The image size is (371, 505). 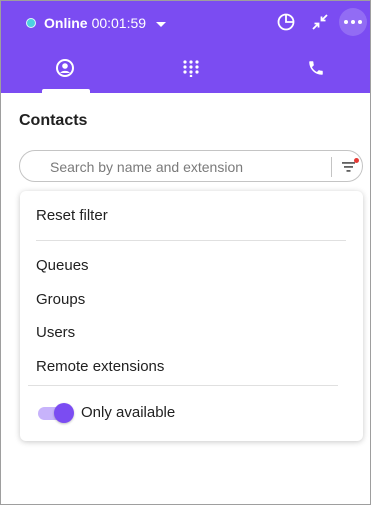 I want to click on tab-dialpad, so click(x=191, y=68).